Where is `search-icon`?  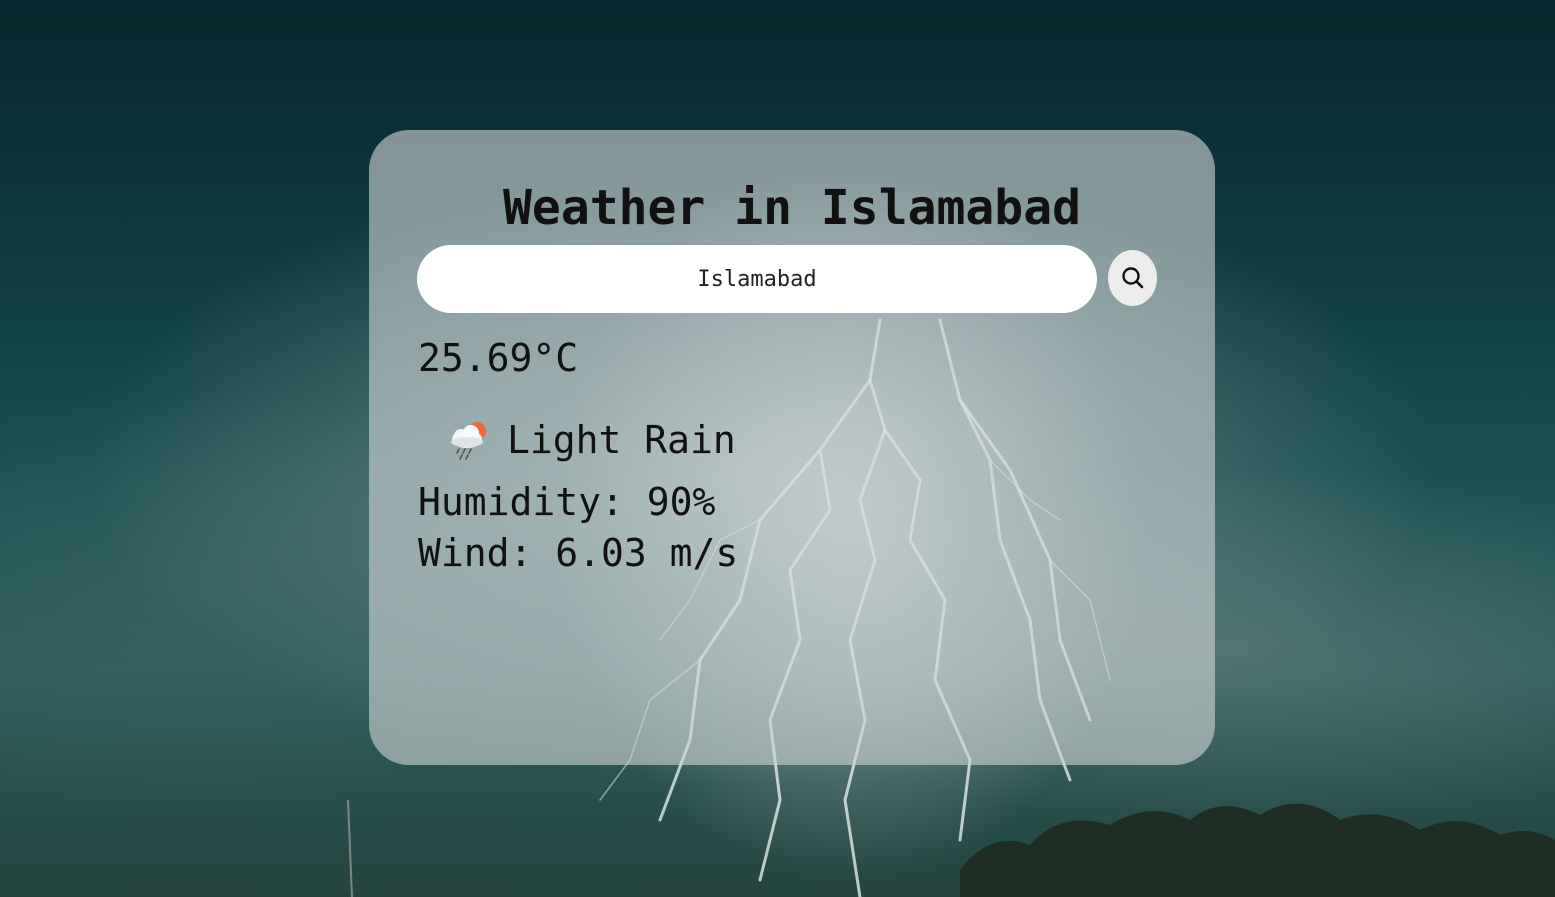 search-icon is located at coordinates (1132, 278).